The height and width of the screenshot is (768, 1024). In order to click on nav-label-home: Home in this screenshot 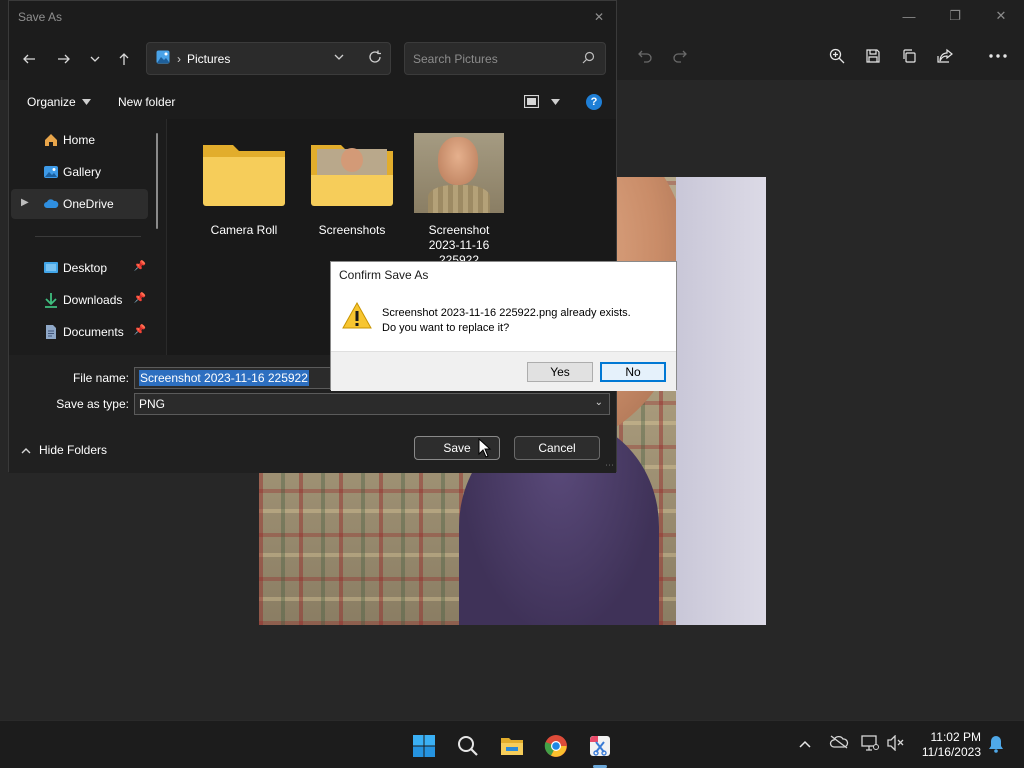, I will do `click(79, 140)`.